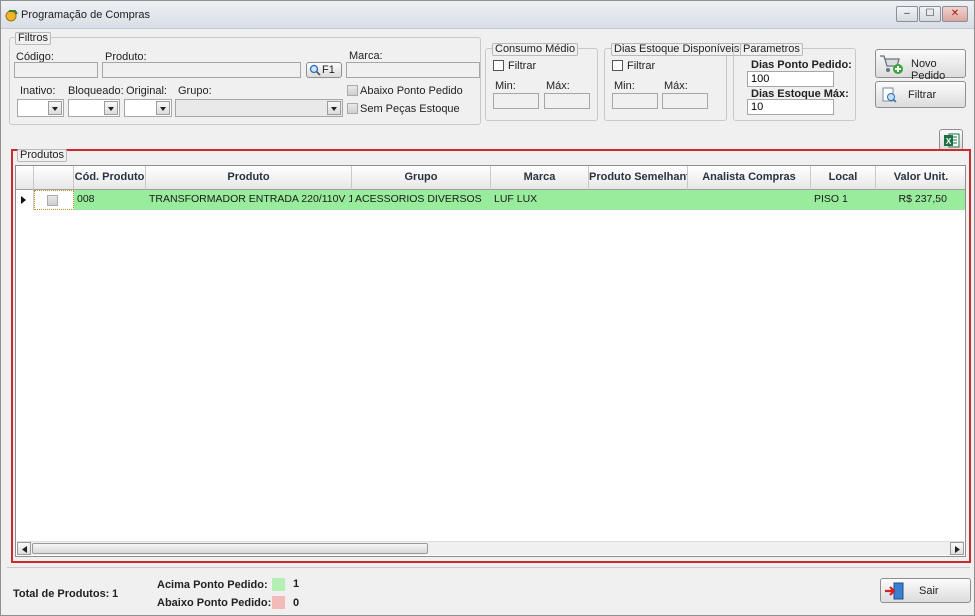 The height and width of the screenshot is (616, 975). I want to click on cell-grupo: ACESSORIOS DIVERSOS, so click(418, 199).